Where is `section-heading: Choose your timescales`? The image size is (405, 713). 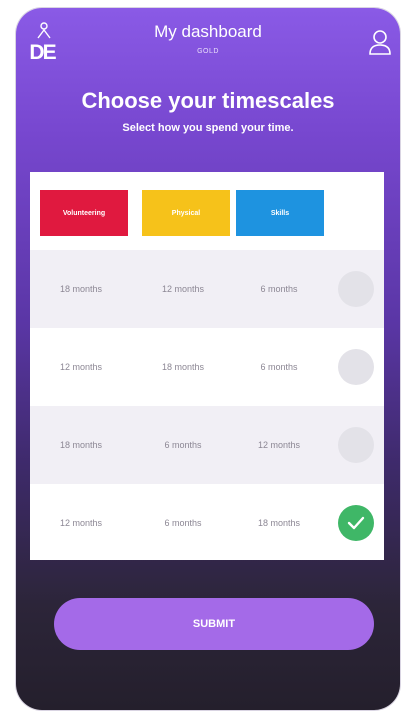
section-heading: Choose your timescales is located at coordinates (208, 100).